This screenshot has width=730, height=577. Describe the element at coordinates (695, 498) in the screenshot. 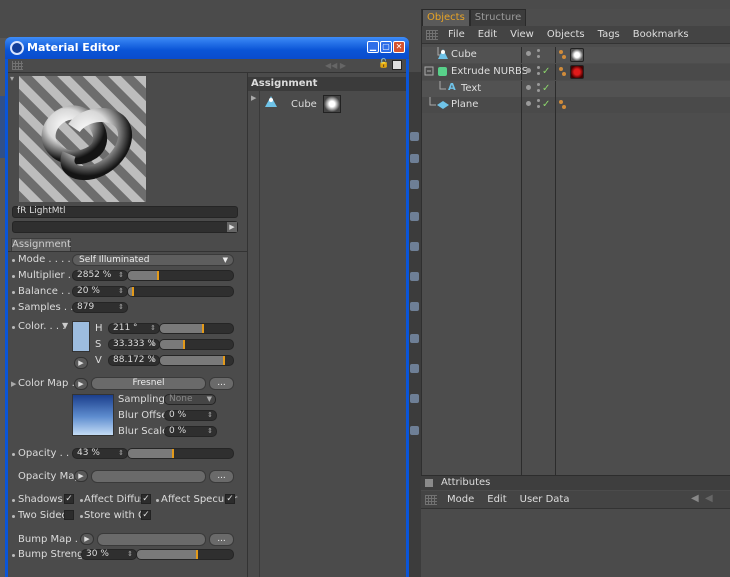

I see `back-arrow-icon: ◀` at that location.